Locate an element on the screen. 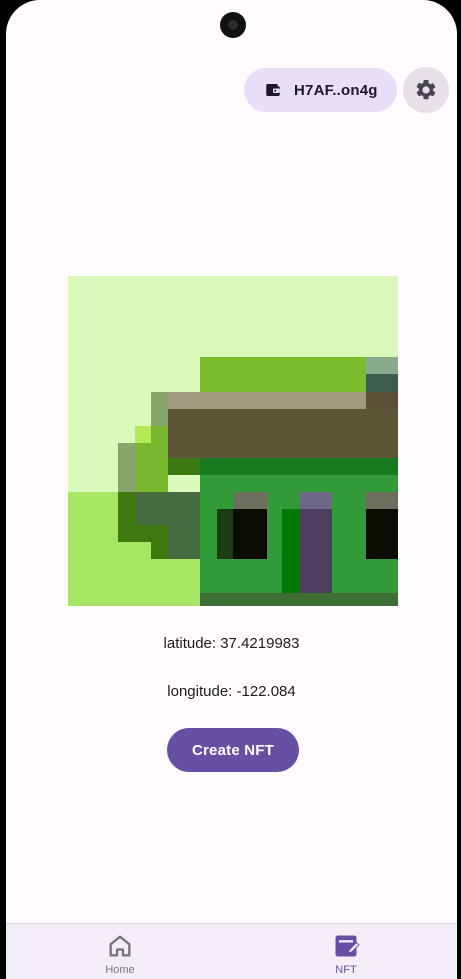 The width and height of the screenshot is (461, 979). wallet-address: H7AF..on4g is located at coordinates (336, 90).